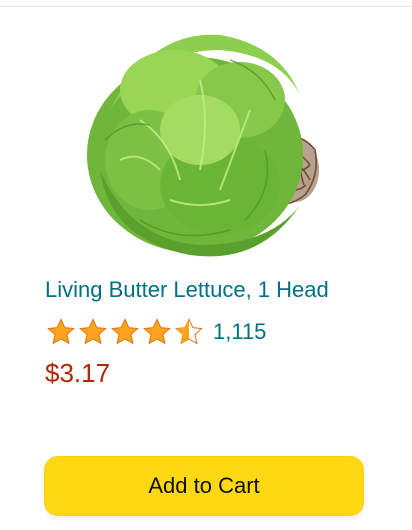 The width and height of the screenshot is (412, 530). I want to click on price: $3.17, so click(78, 373).